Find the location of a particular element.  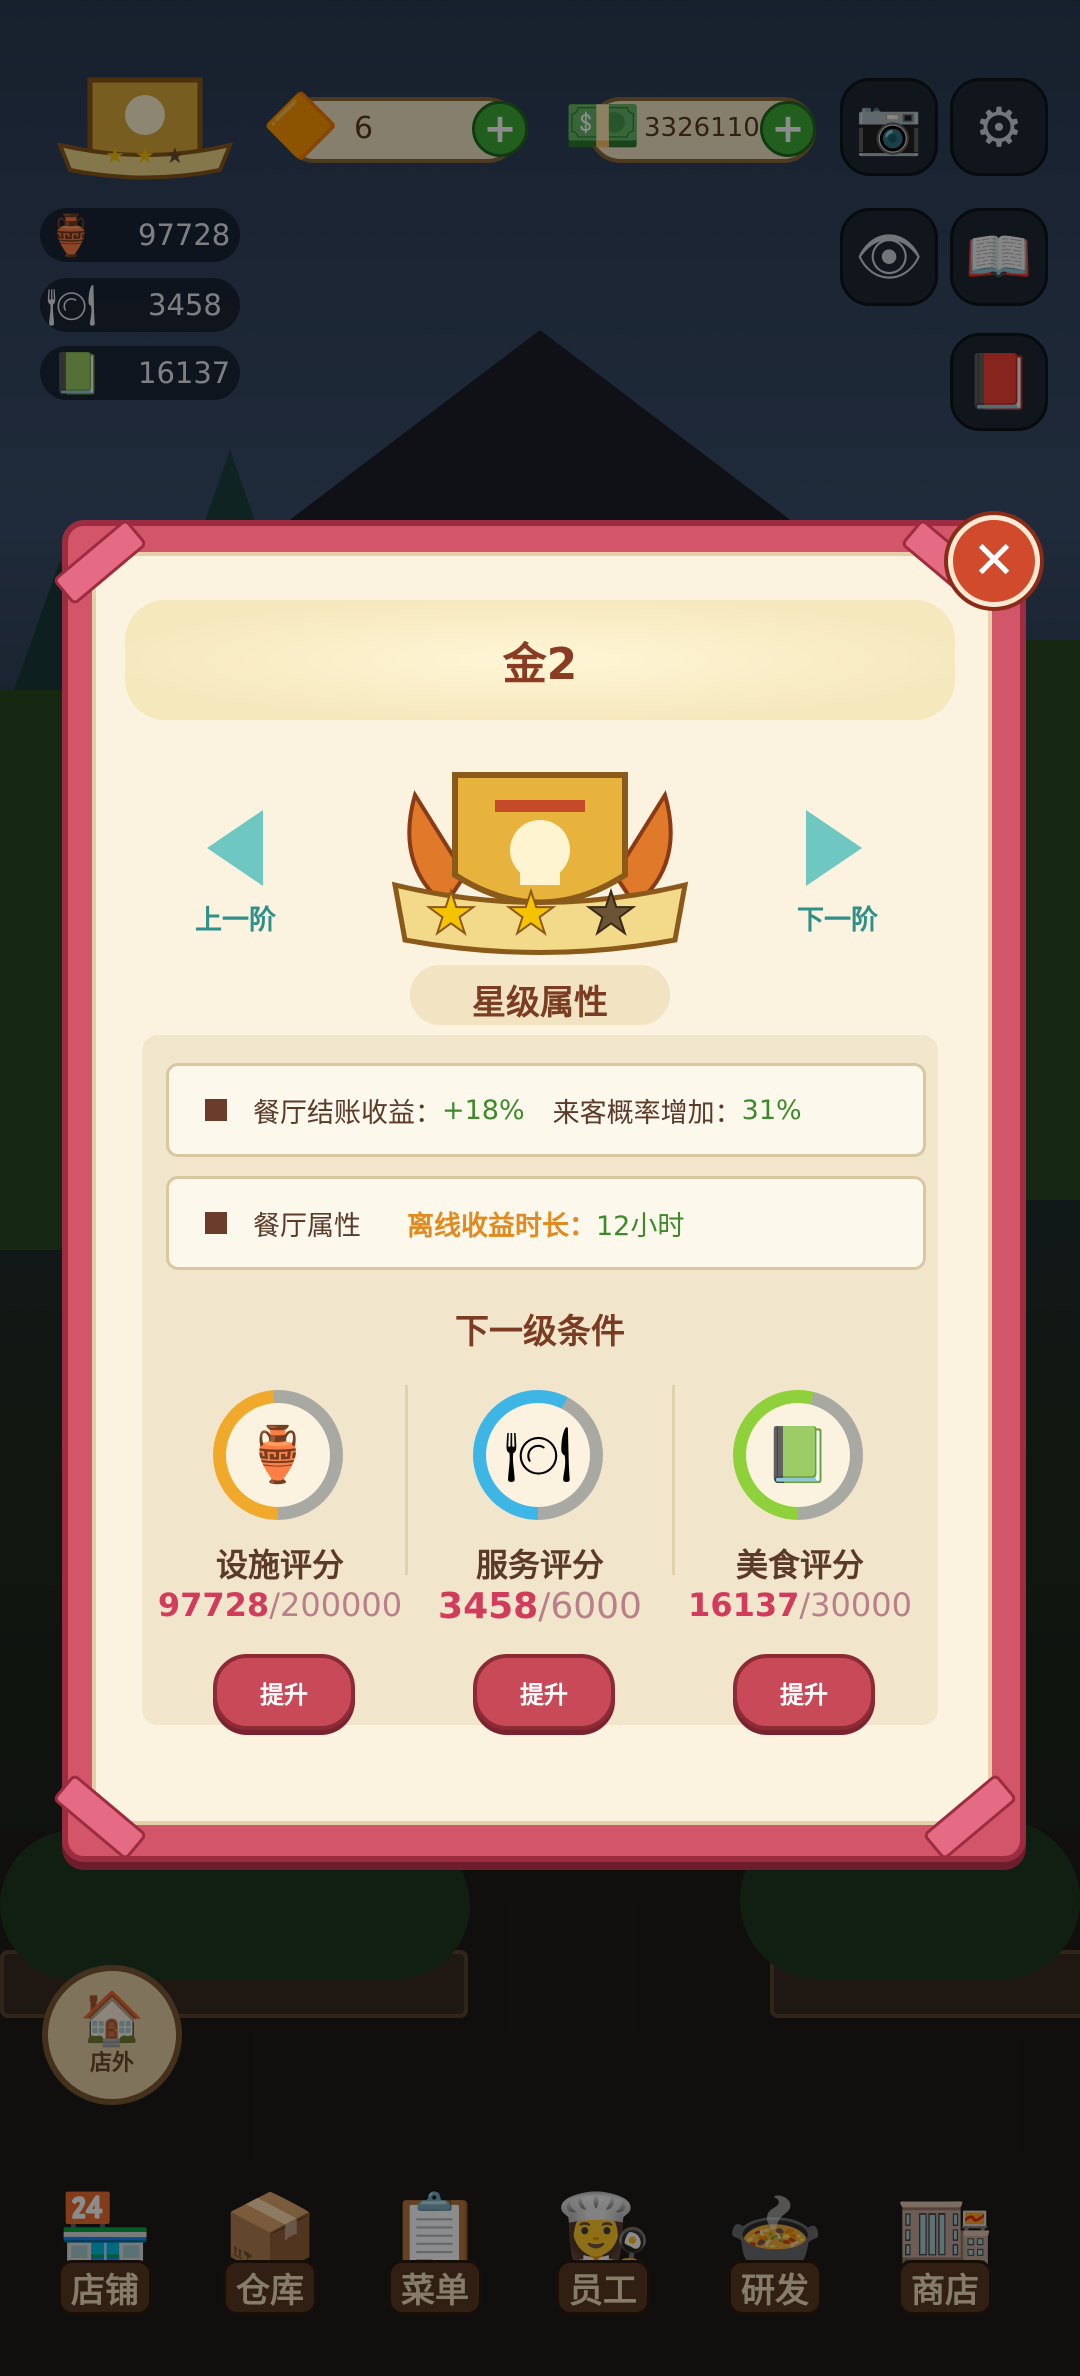

attribute-row-offline: 餐厅属性 离线收益时长： 12小时 is located at coordinates (546, 1223).